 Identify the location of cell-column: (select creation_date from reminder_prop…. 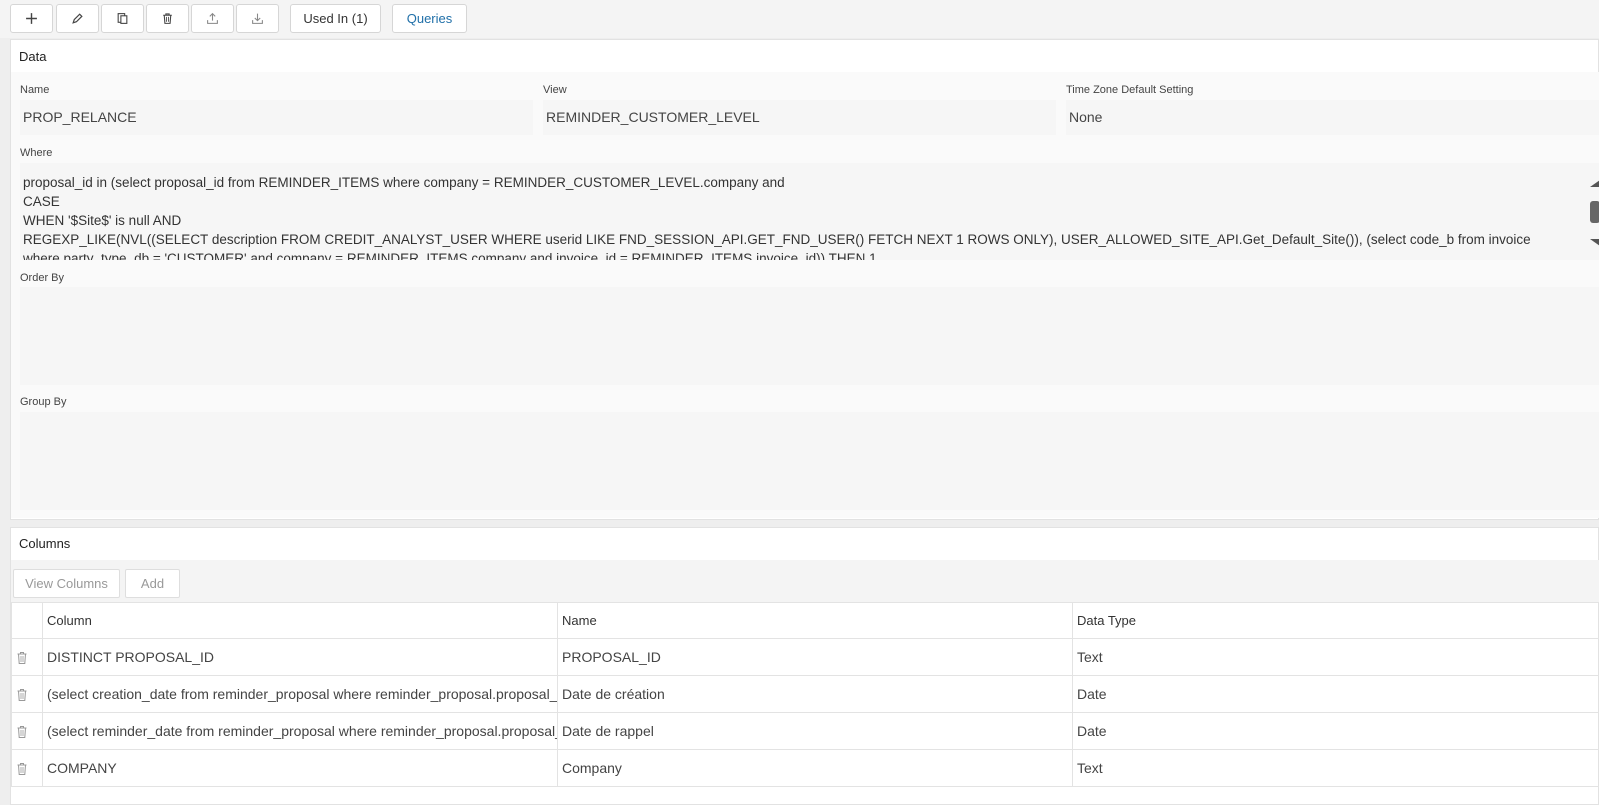
(300, 694).